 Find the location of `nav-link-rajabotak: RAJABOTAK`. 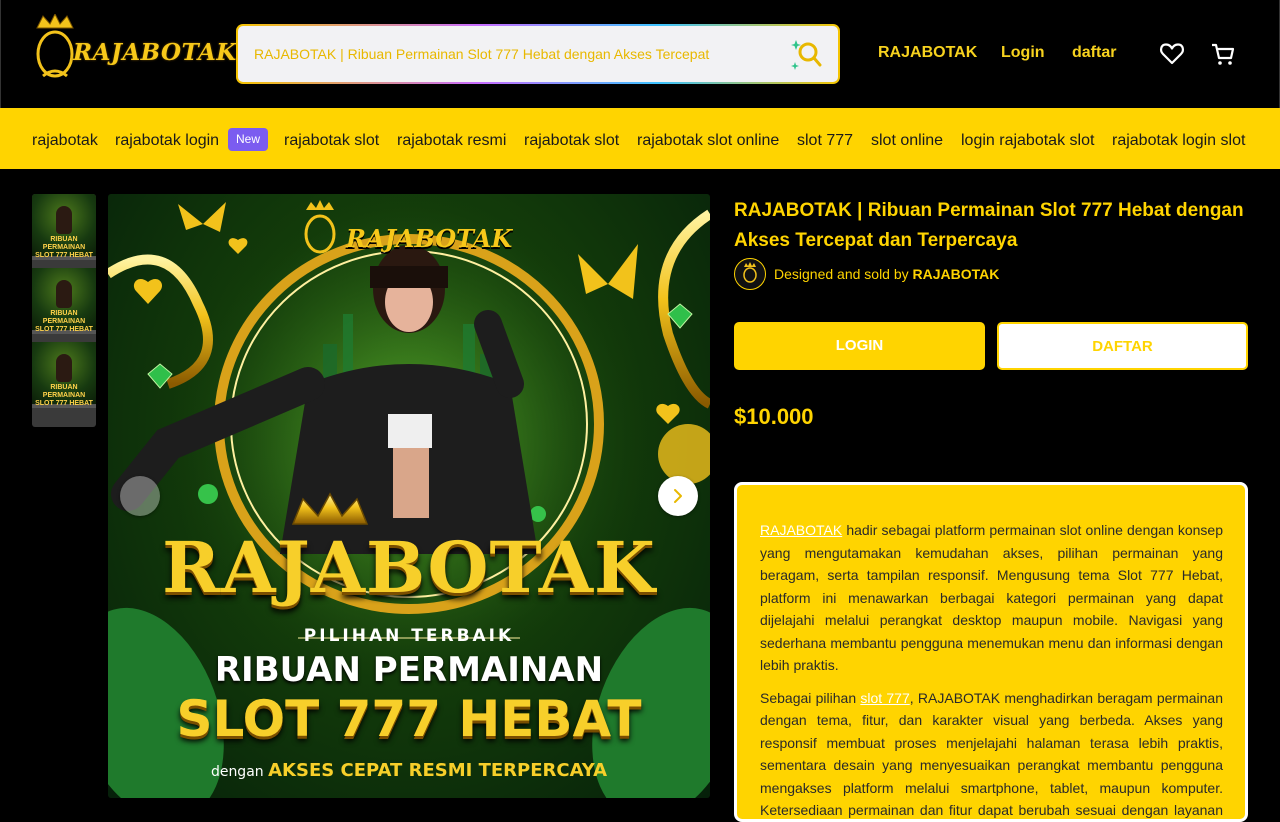

nav-link-rajabotak: RAJABOTAK is located at coordinates (927, 53).